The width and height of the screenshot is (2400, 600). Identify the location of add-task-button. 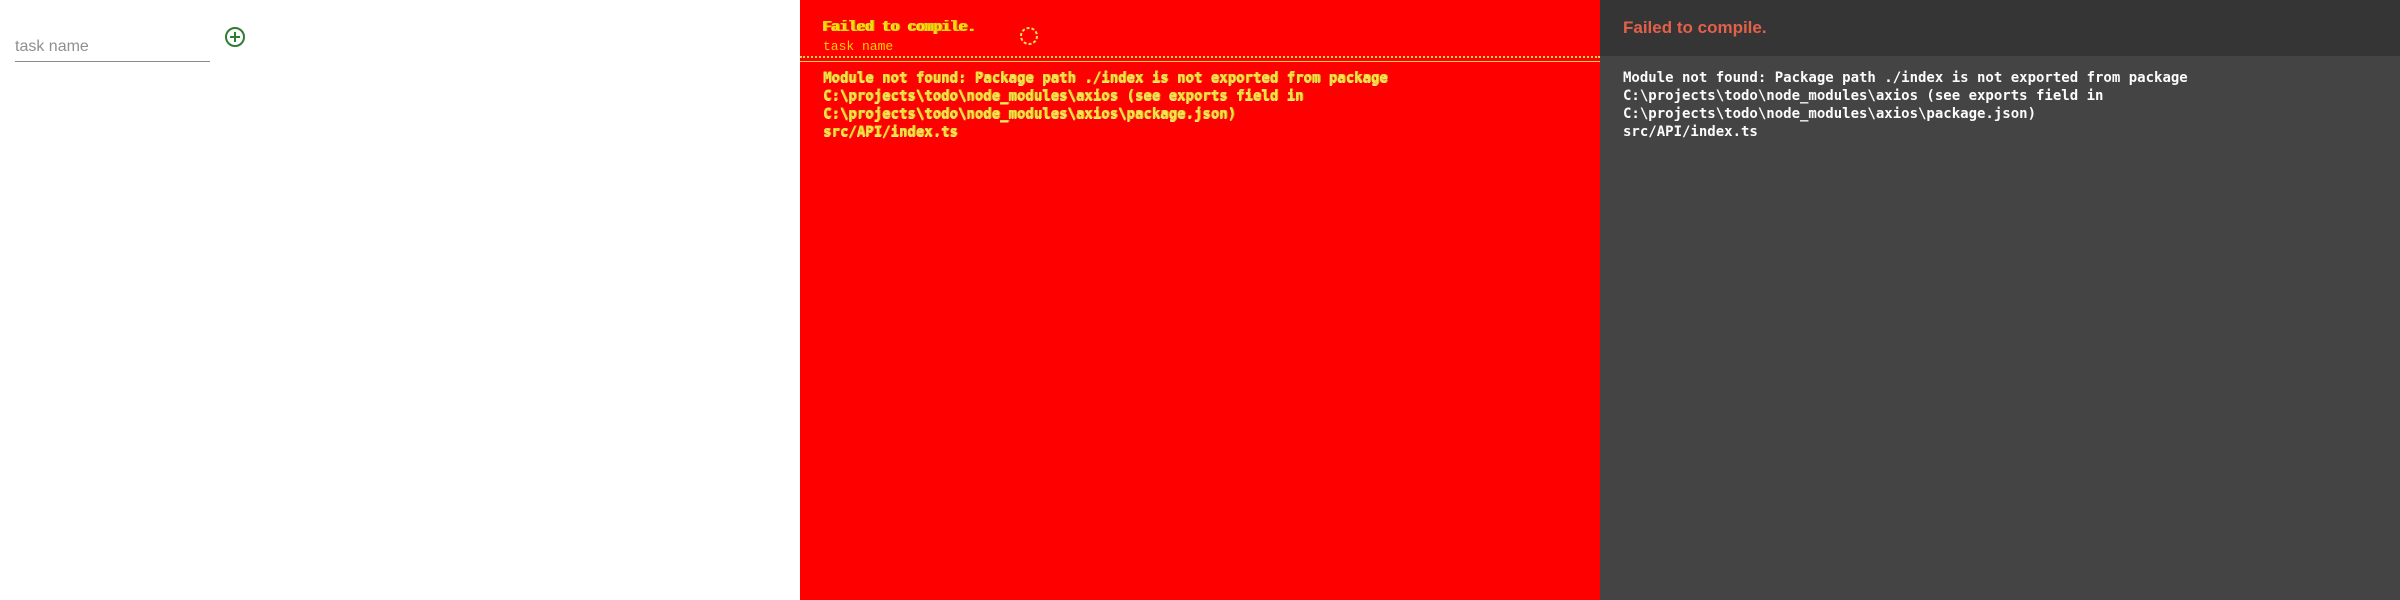
(235, 37).